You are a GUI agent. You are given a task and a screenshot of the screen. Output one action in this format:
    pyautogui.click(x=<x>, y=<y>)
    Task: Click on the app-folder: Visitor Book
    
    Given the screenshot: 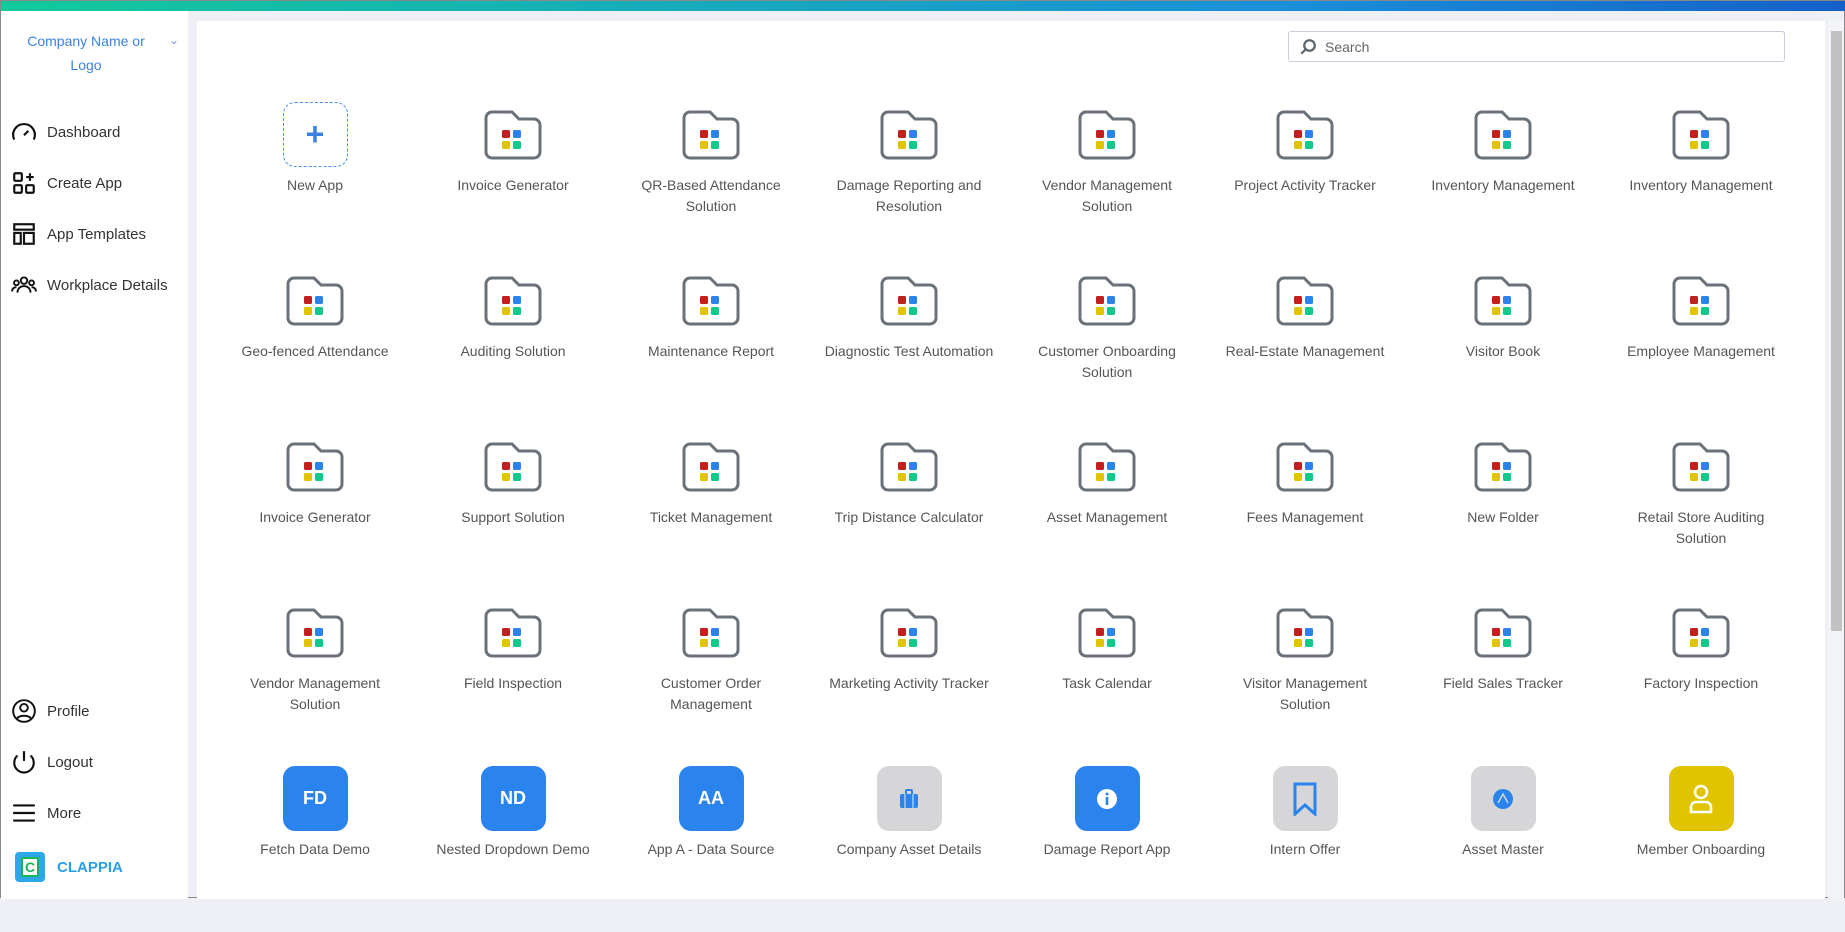 What is the action you would take?
    pyautogui.click(x=1503, y=351)
    